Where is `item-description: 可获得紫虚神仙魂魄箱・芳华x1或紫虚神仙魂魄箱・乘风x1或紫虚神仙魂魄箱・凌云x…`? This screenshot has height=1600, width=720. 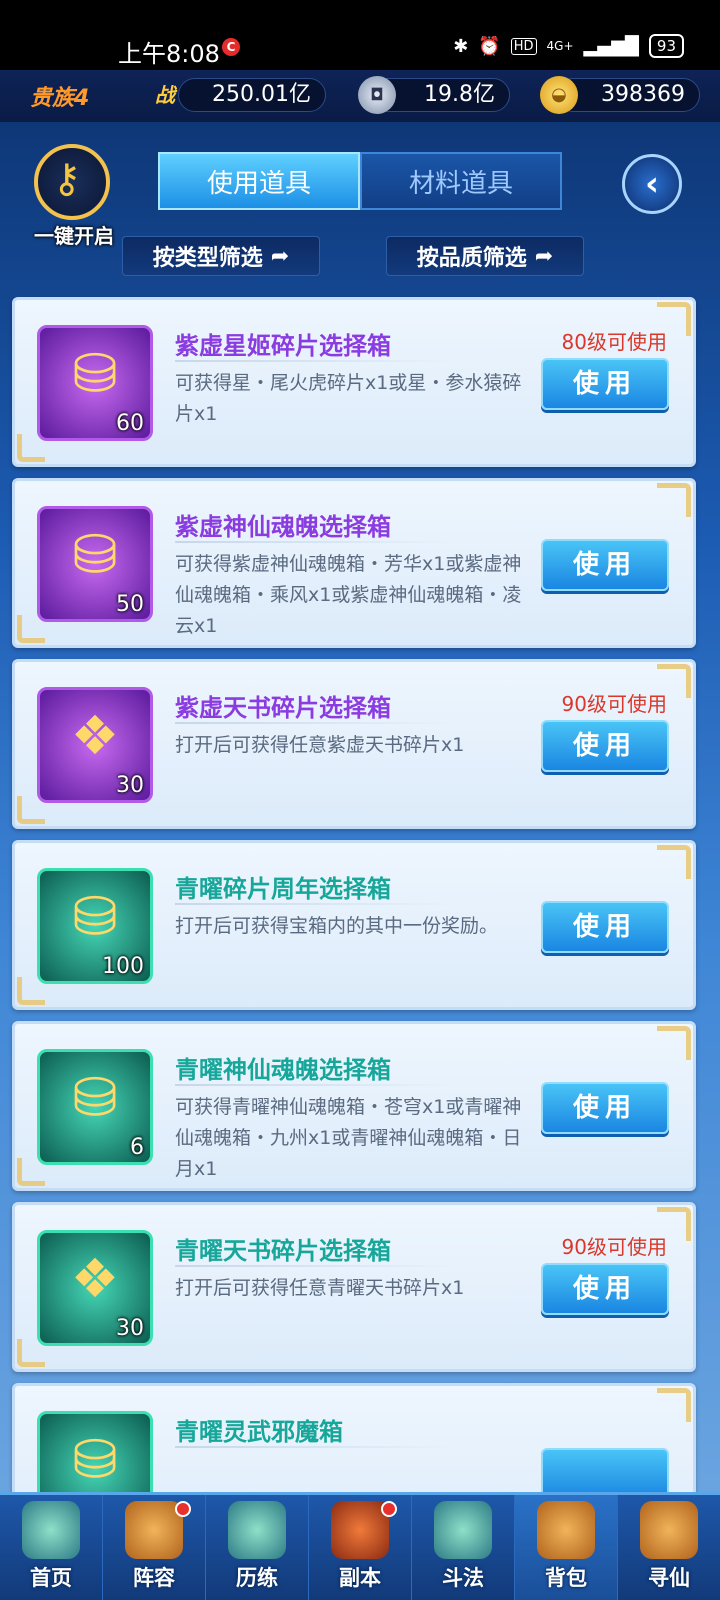 item-description: 可获得紫虚神仙魂魄箱・芳华x1或紫虚神仙魂魄箱・乘风x1或紫虚神仙魂魄箱・凌云x… is located at coordinates (348, 595).